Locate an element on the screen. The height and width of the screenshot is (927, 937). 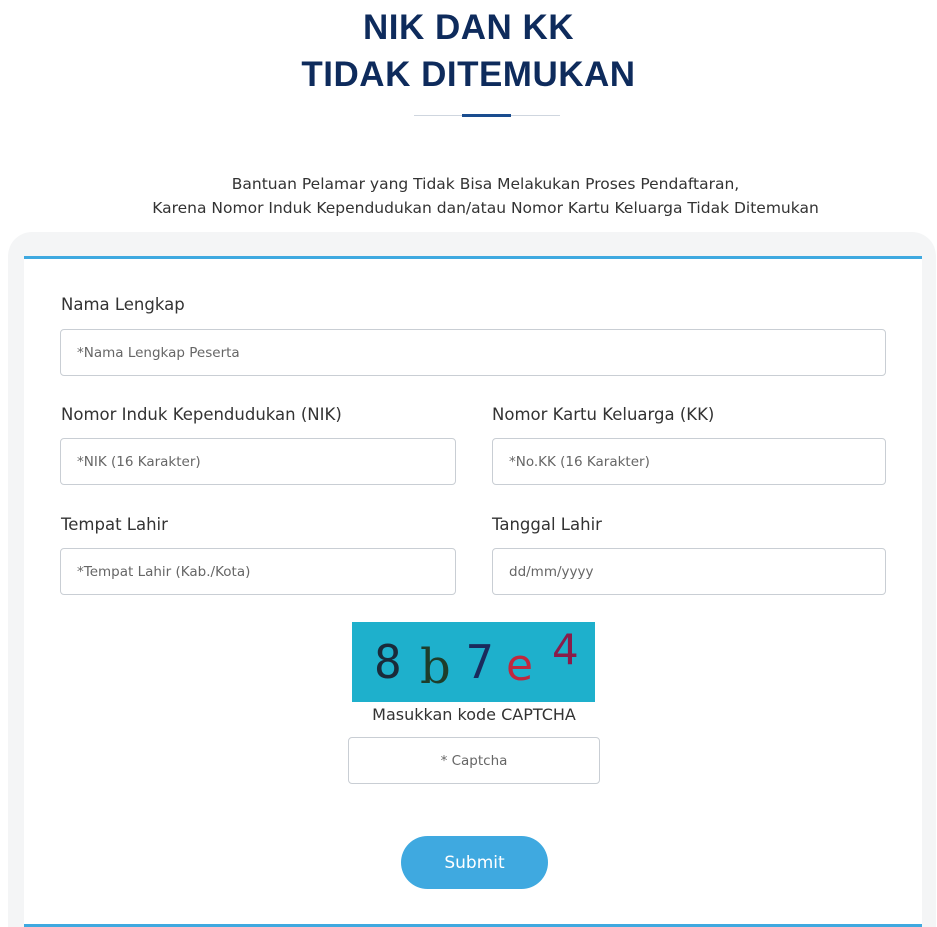
captcha-caption: Masukkan kode CAPTCHA is located at coordinates (474, 714).